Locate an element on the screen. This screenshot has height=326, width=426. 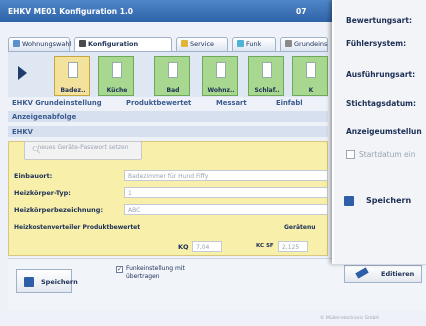
room-label: Wohnz.. is located at coordinates (221, 90).